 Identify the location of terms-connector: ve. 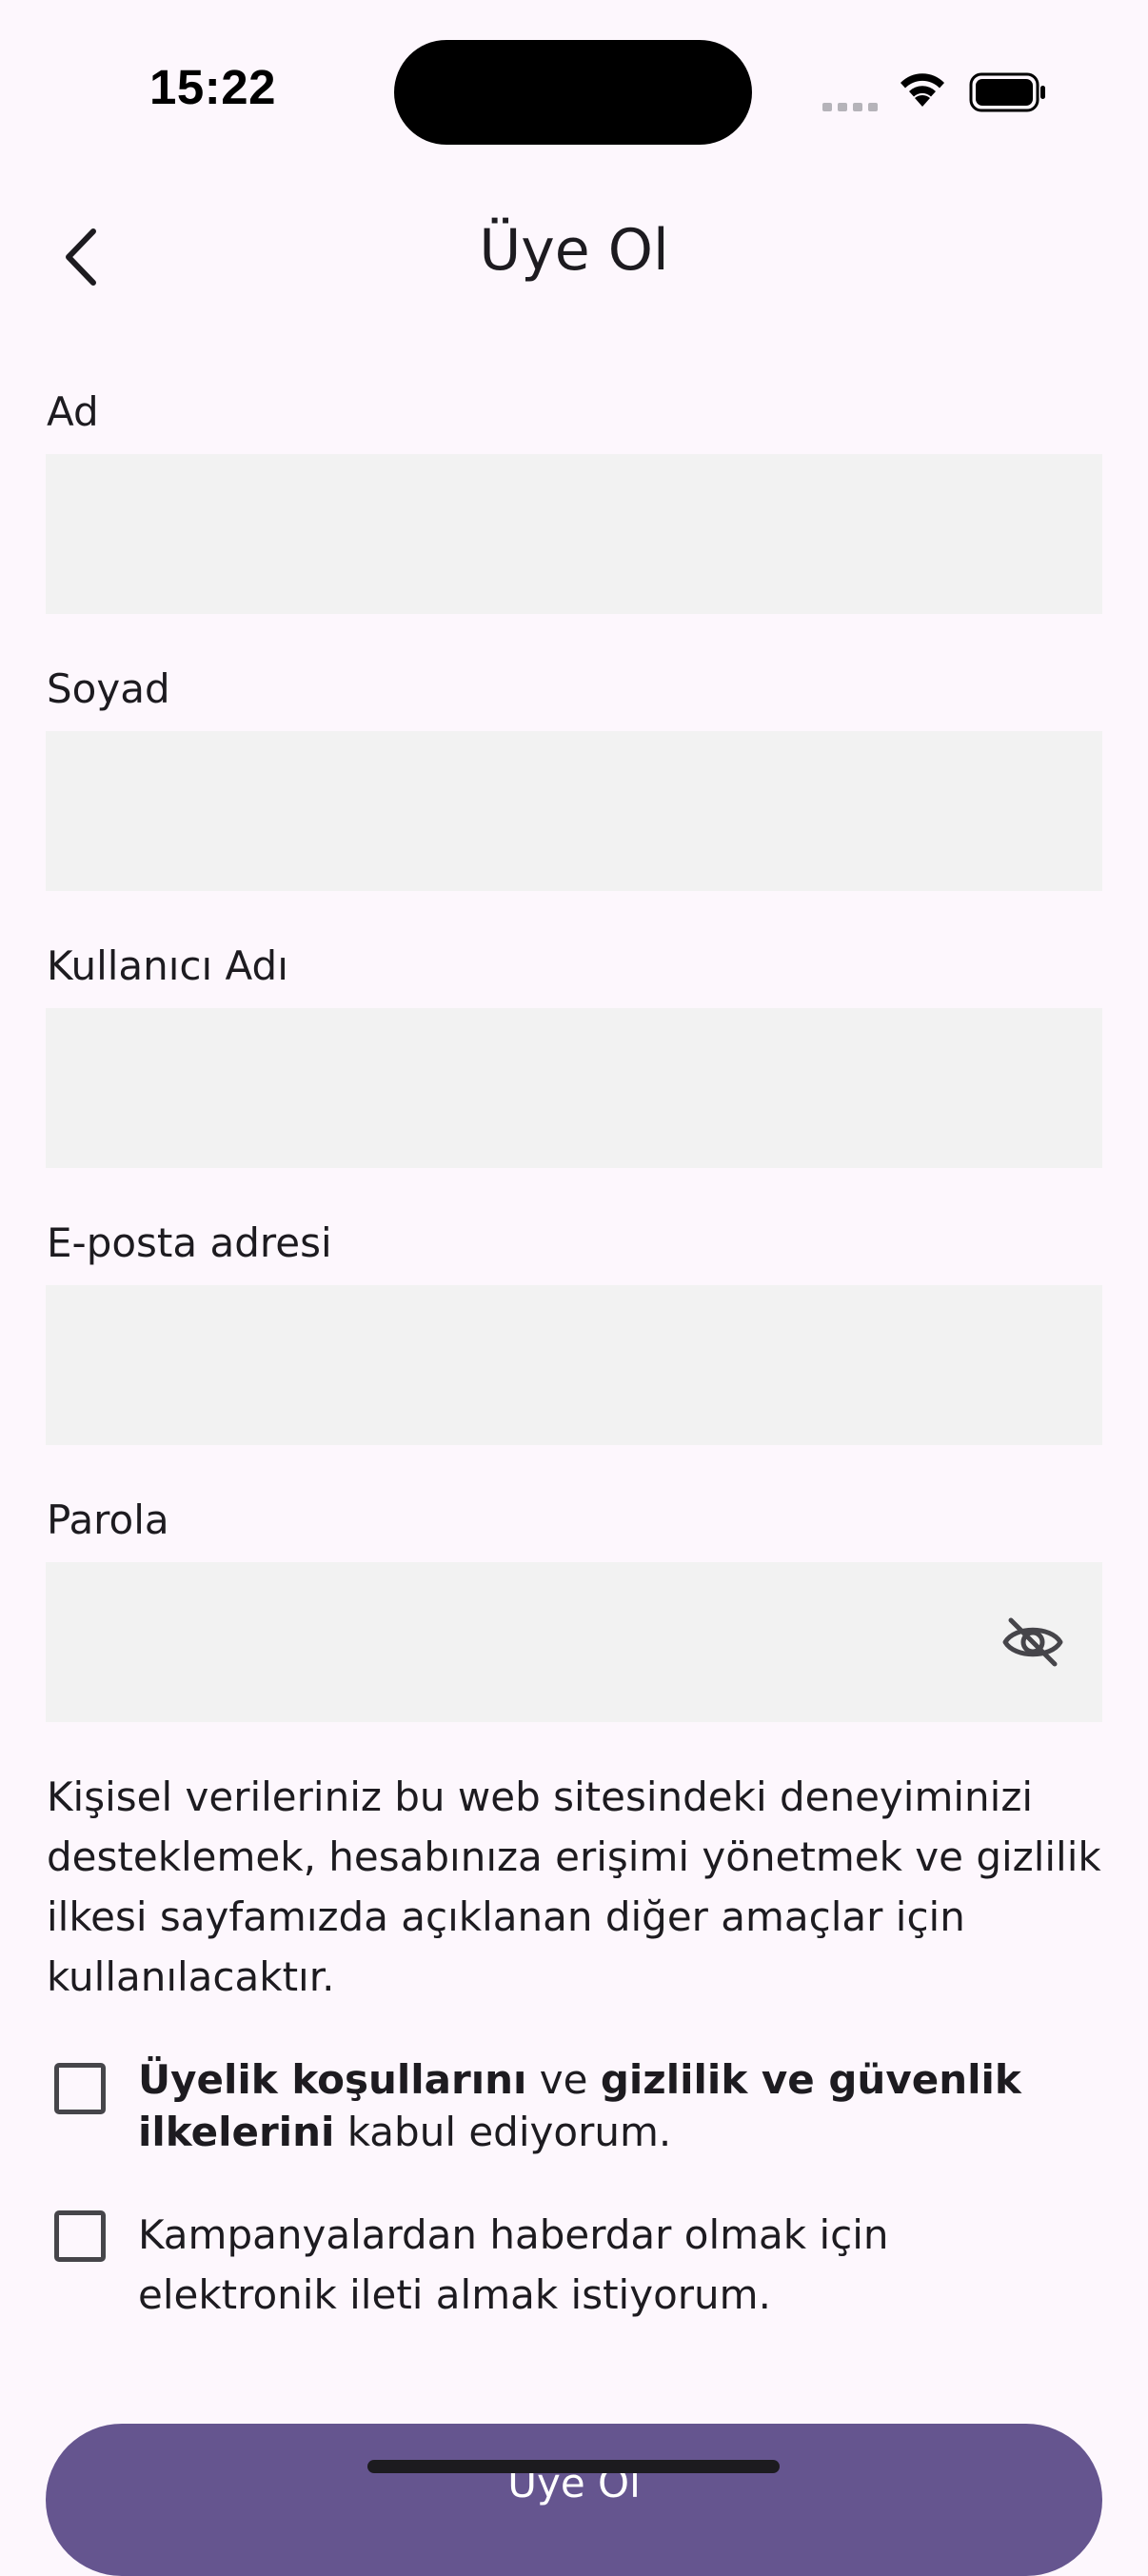
(563, 2079).